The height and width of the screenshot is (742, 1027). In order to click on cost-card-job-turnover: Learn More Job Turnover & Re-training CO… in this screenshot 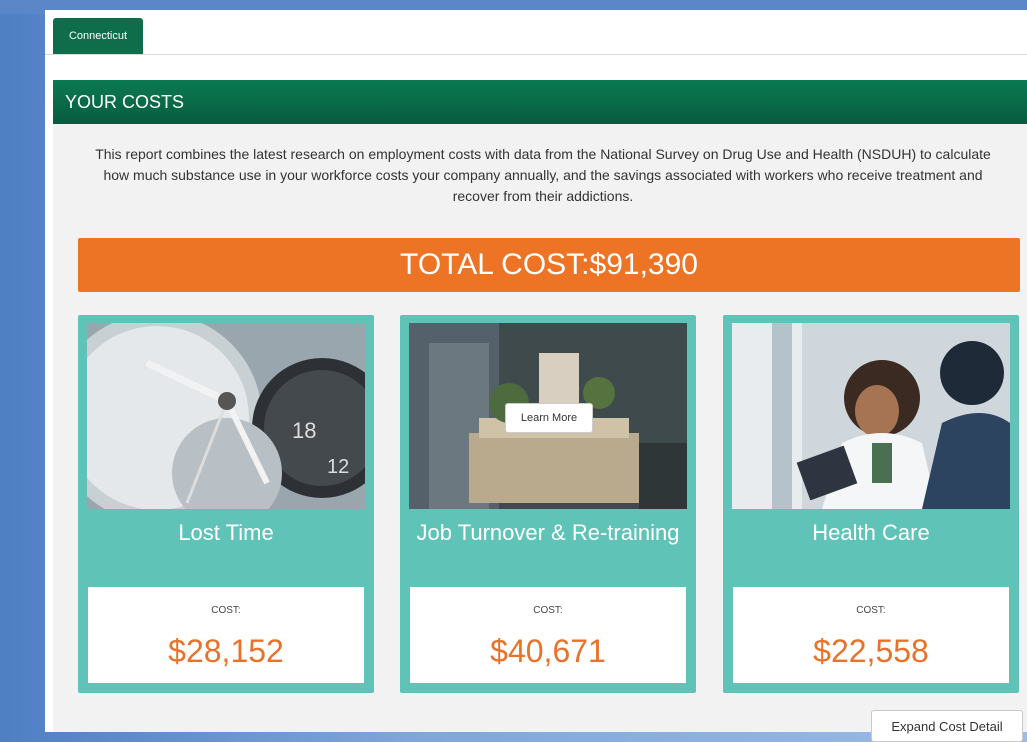, I will do `click(548, 504)`.